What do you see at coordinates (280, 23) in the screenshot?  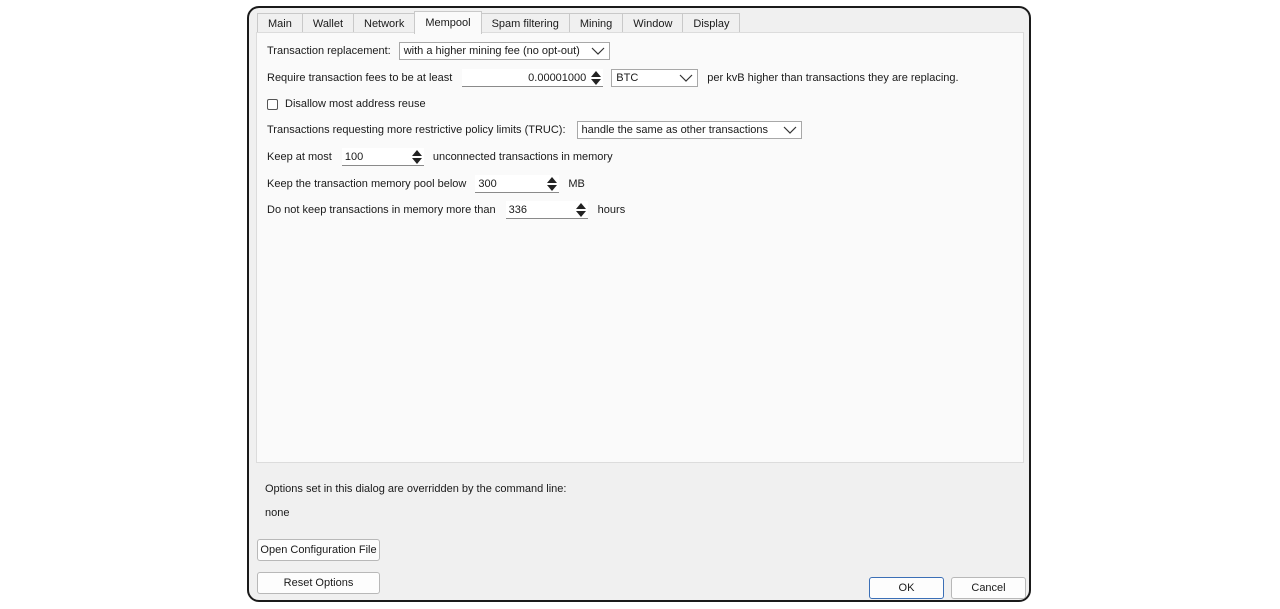 I see `tab-main: Main` at bounding box center [280, 23].